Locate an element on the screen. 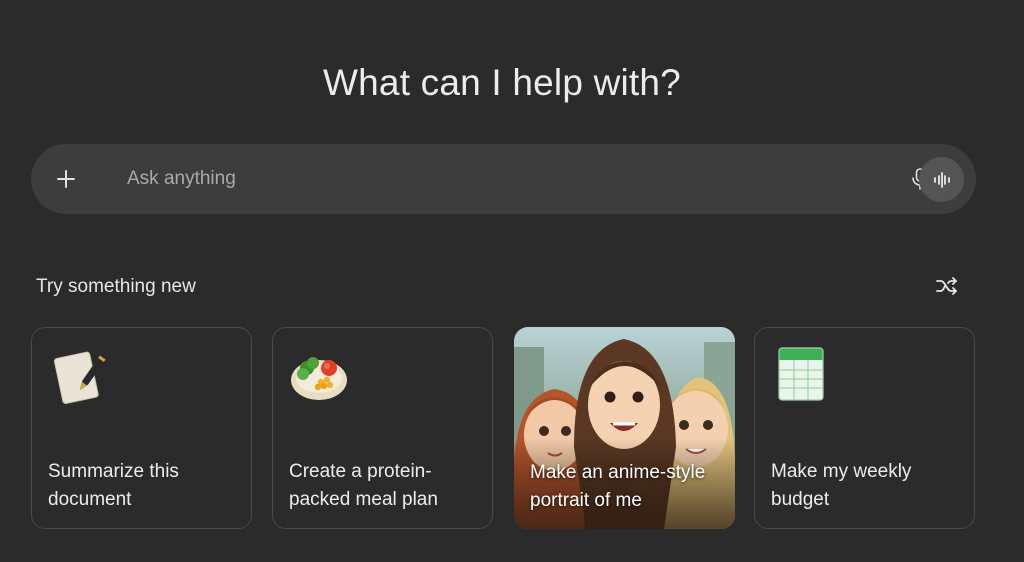 The width and height of the screenshot is (1024, 562). suggestion-card-summarize: Summarize this document is located at coordinates (141, 428).